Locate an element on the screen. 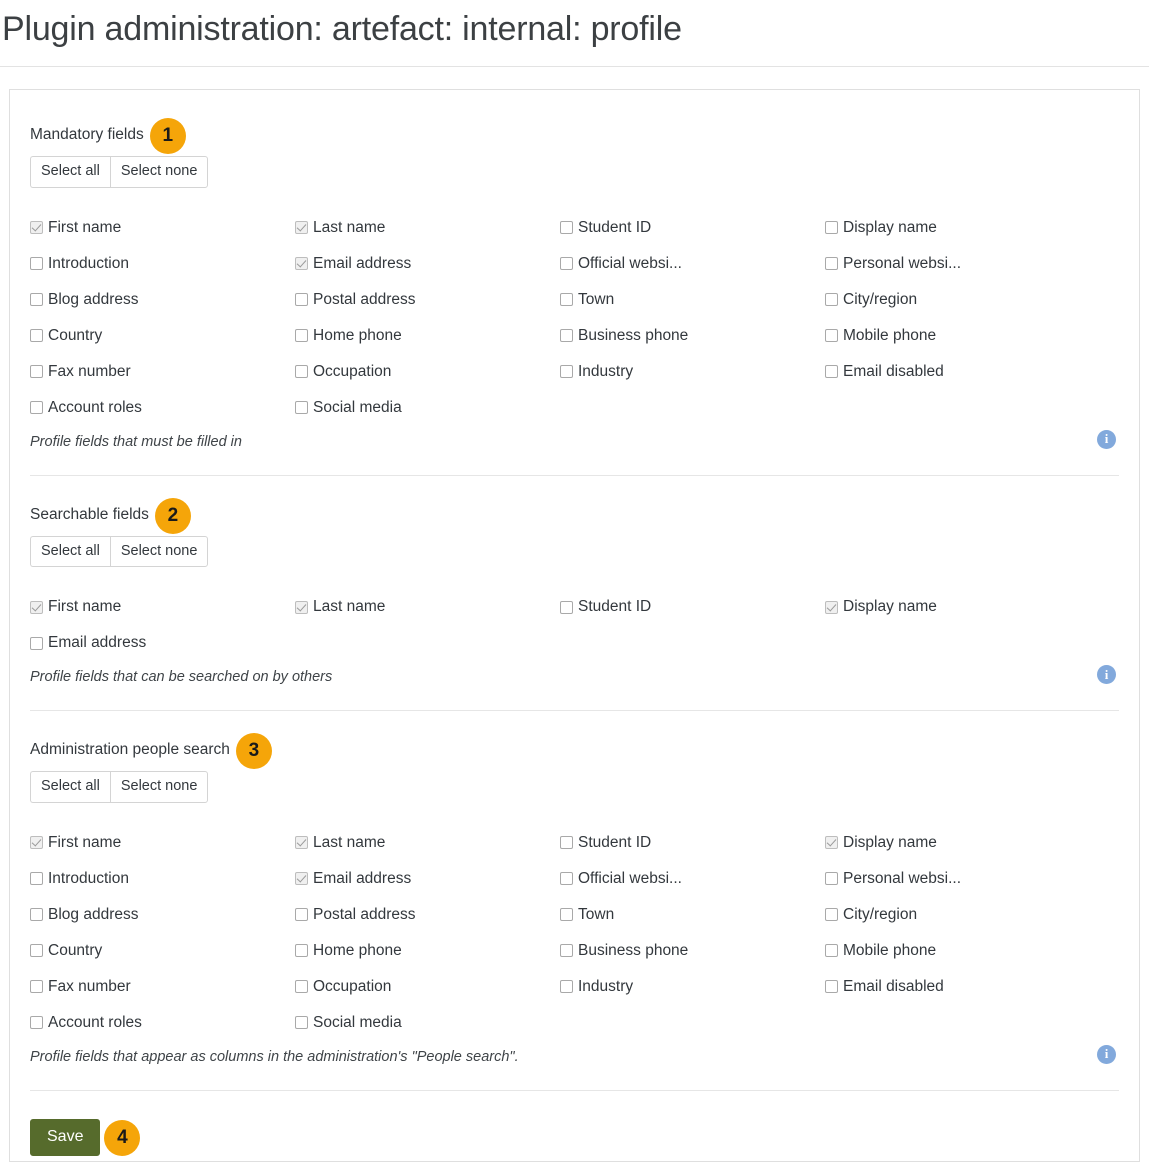 Image resolution: width=1149 pixels, height=1176 pixels. checkbox-item: Account roles is located at coordinates (162, 408).